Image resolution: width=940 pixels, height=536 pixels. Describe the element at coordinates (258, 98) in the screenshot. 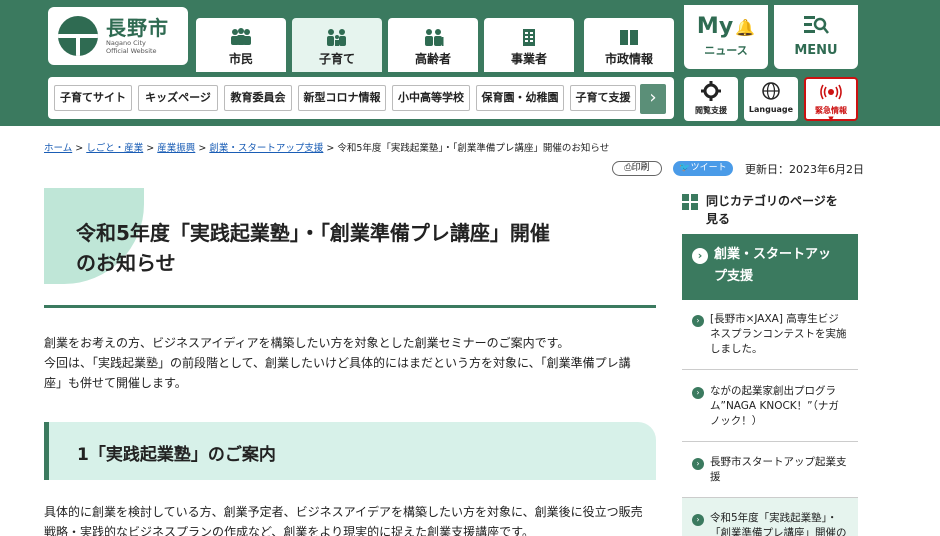

I see `subnav-item-board-of-education: 教育委員会` at that location.